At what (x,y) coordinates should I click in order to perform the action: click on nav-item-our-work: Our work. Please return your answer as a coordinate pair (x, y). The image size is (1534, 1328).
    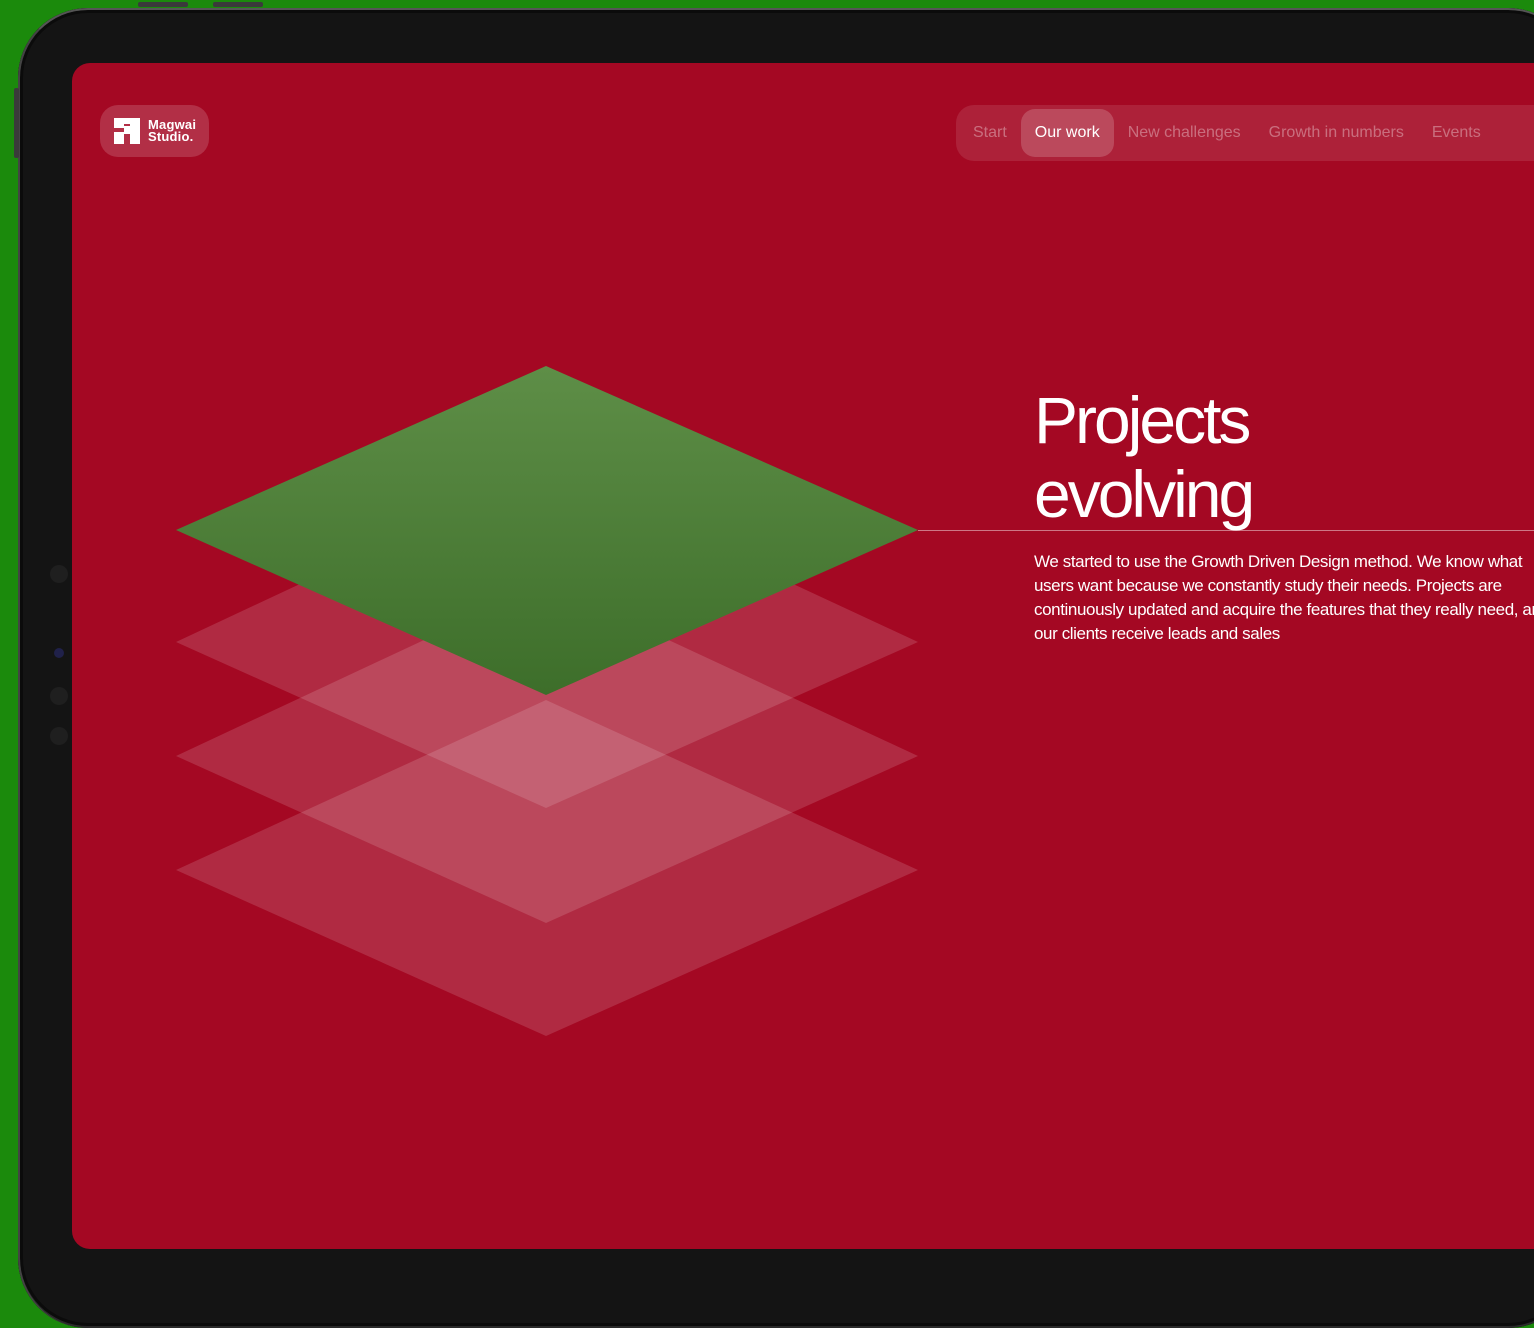
    Looking at the image, I should click on (1067, 133).